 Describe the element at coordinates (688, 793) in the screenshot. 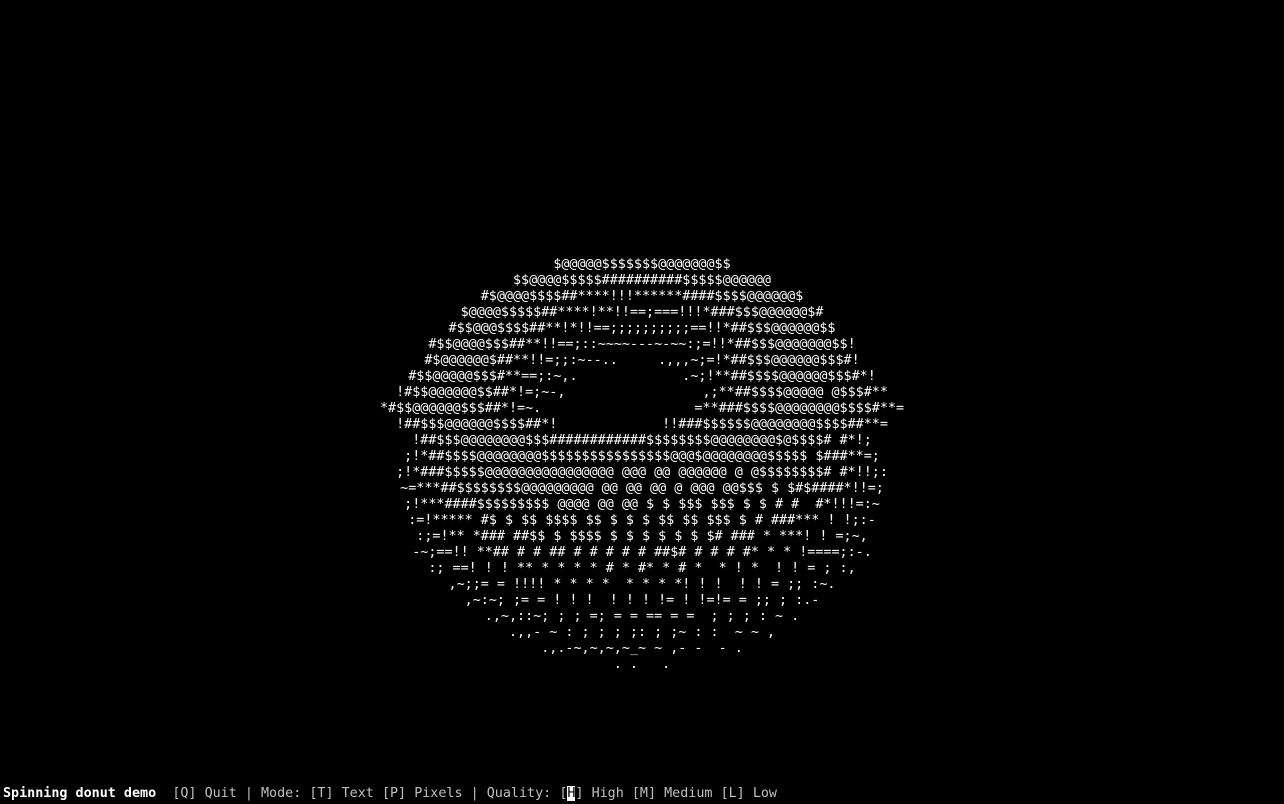

I see `medium-label: Medium` at that location.